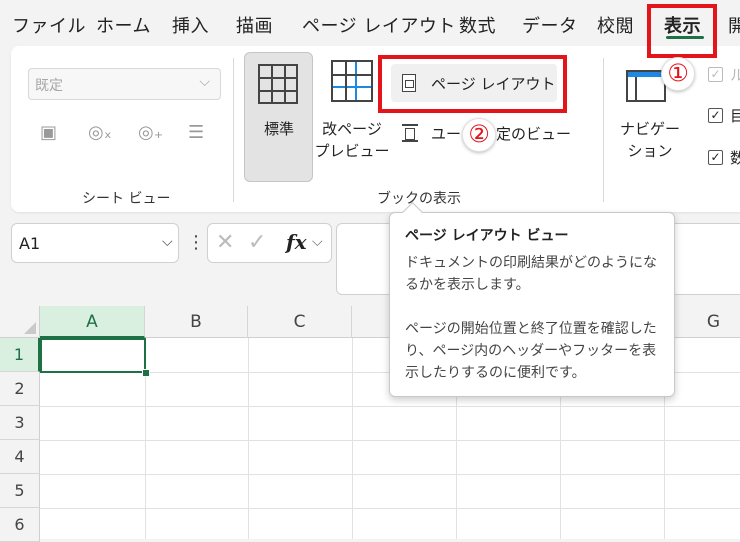  What do you see at coordinates (49, 25) in the screenshot?
I see `tab-file: ファイル` at bounding box center [49, 25].